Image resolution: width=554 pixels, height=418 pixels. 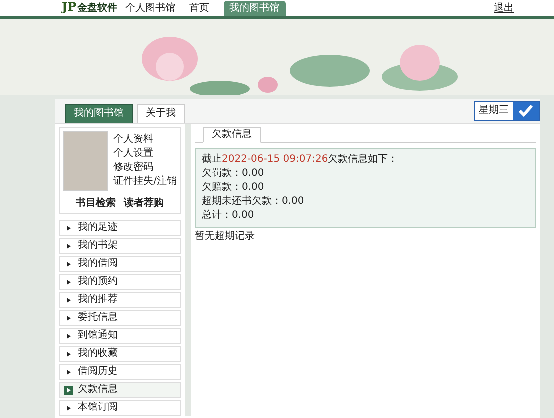 I want to click on summary-text: 截止2022-06-15 09:07:26欠款信息如下：, so click(x=301, y=160).